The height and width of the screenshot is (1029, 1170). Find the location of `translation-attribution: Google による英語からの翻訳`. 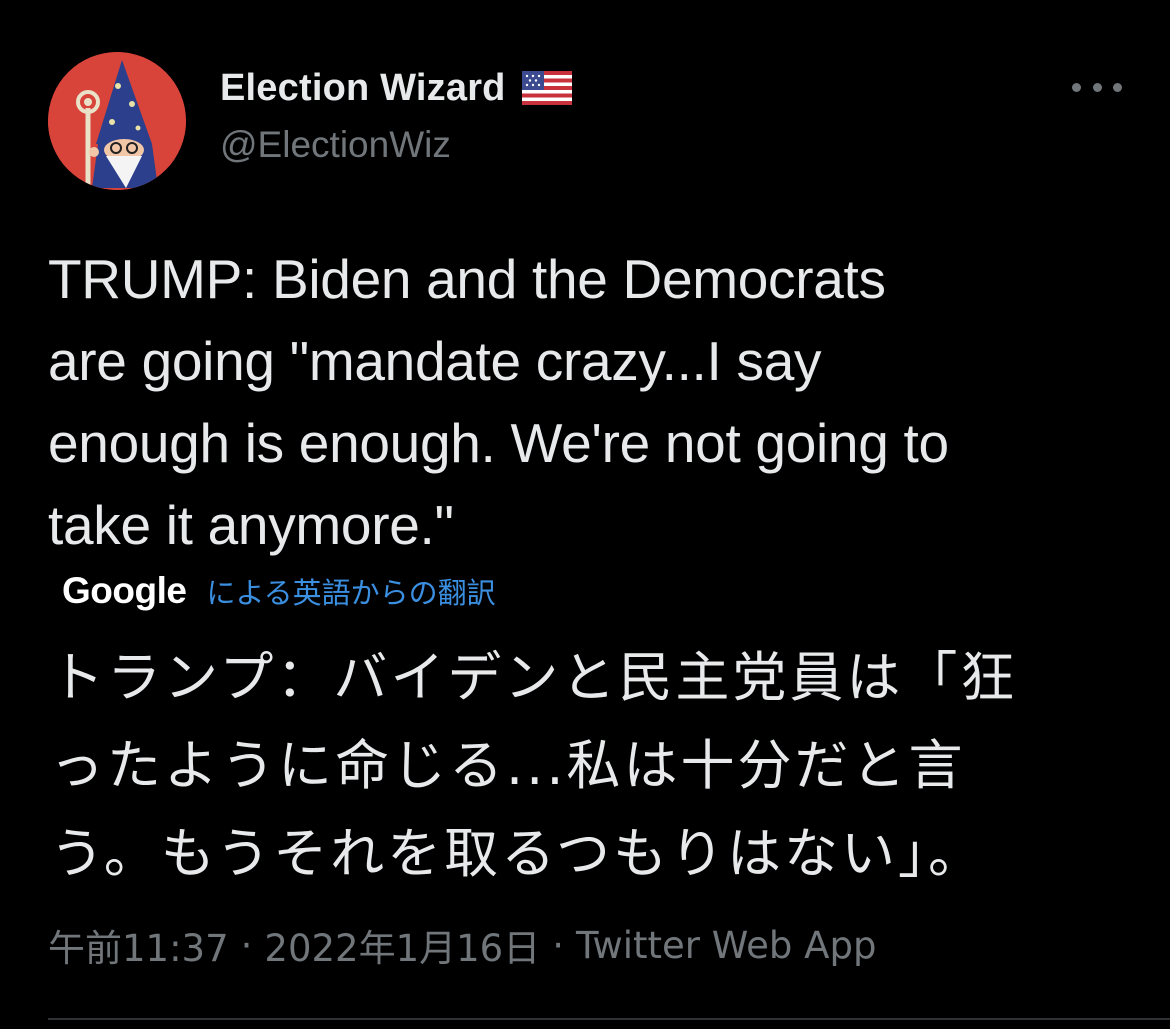

translation-attribution: Google による英語からの翻訳 is located at coordinates (279, 591).